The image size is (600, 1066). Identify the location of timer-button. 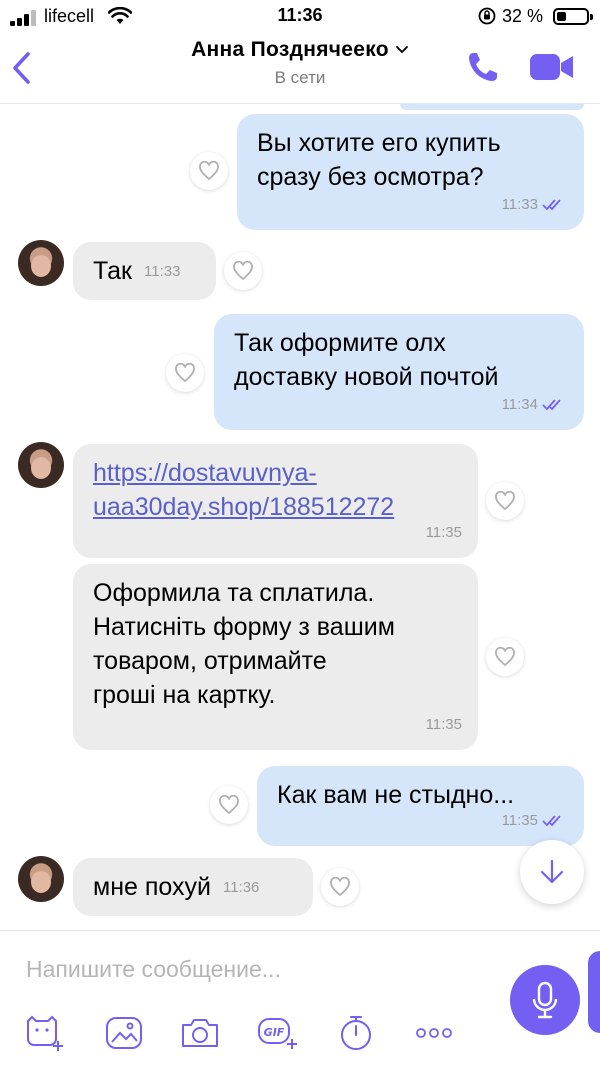
(356, 1033).